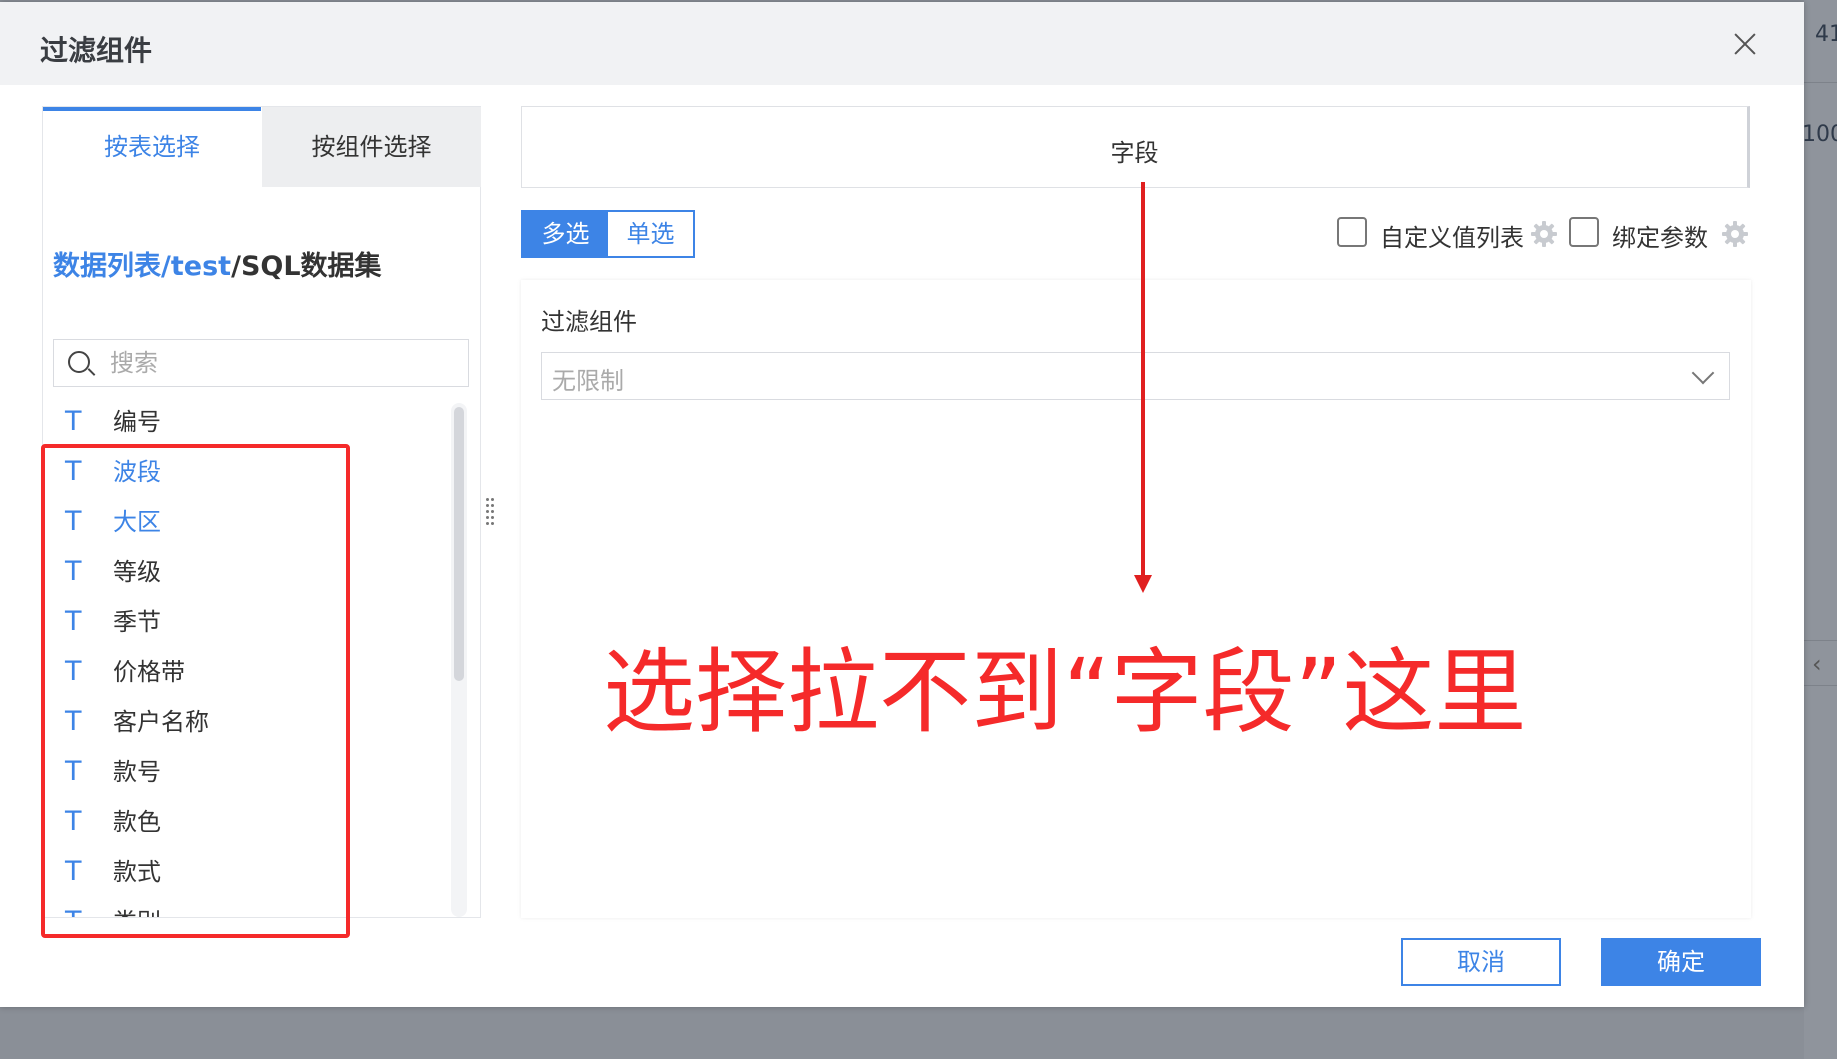 Image resolution: width=1837 pixels, height=1059 pixels. What do you see at coordinates (371, 147) in the screenshot?
I see `tab-select-by-component: 按组件选择` at bounding box center [371, 147].